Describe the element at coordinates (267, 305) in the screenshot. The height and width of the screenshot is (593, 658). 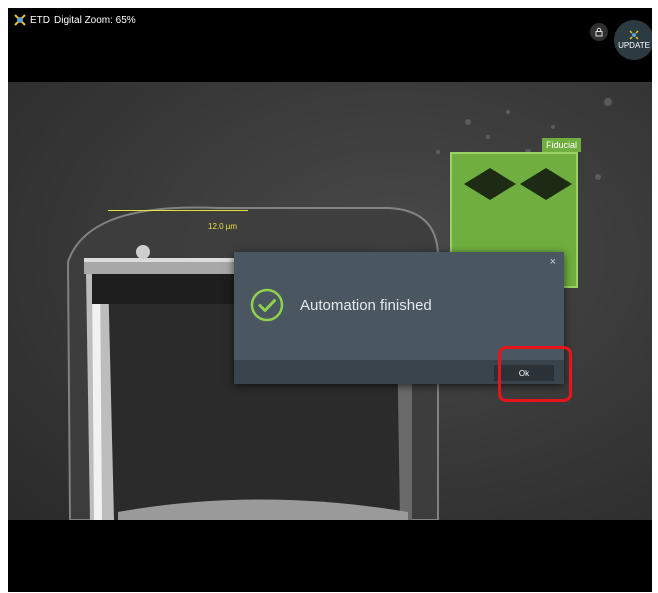
I see `check-circle-icon` at that location.